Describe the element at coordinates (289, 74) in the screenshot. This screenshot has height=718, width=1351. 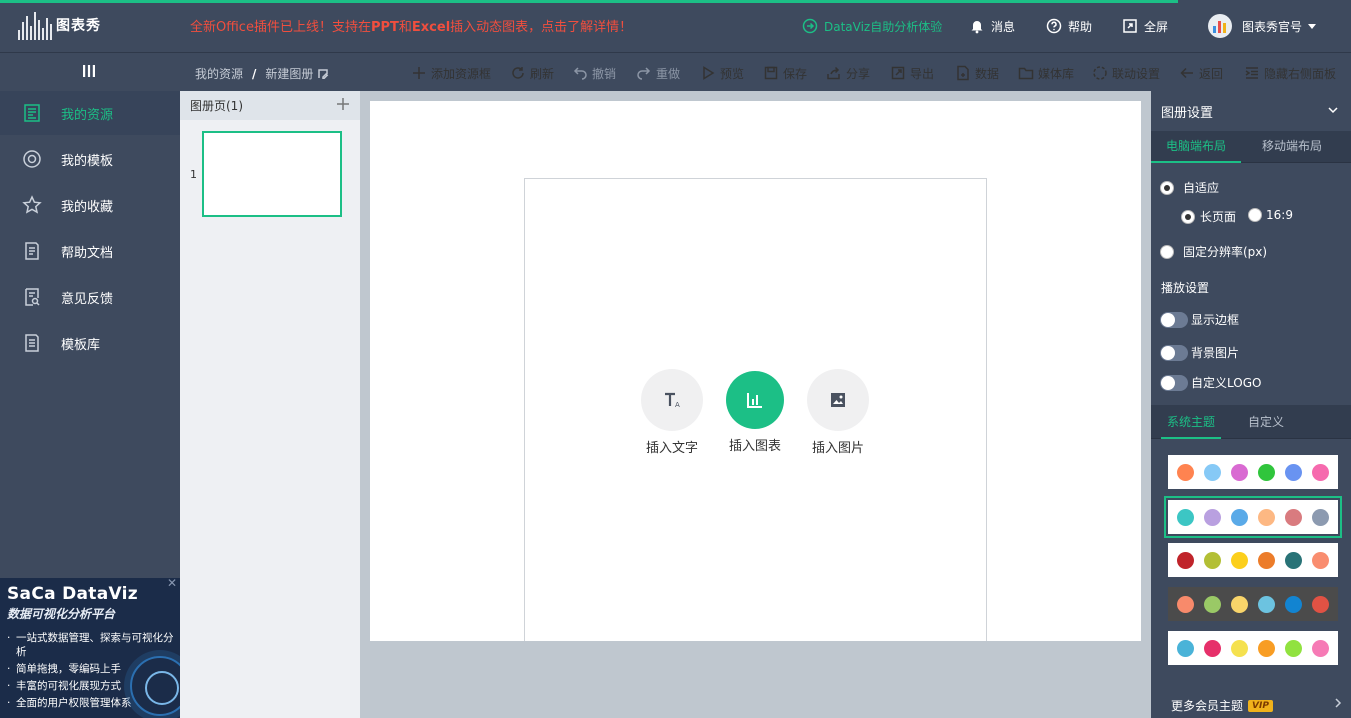
I see `breadcrumb-current: 新建图册` at that location.